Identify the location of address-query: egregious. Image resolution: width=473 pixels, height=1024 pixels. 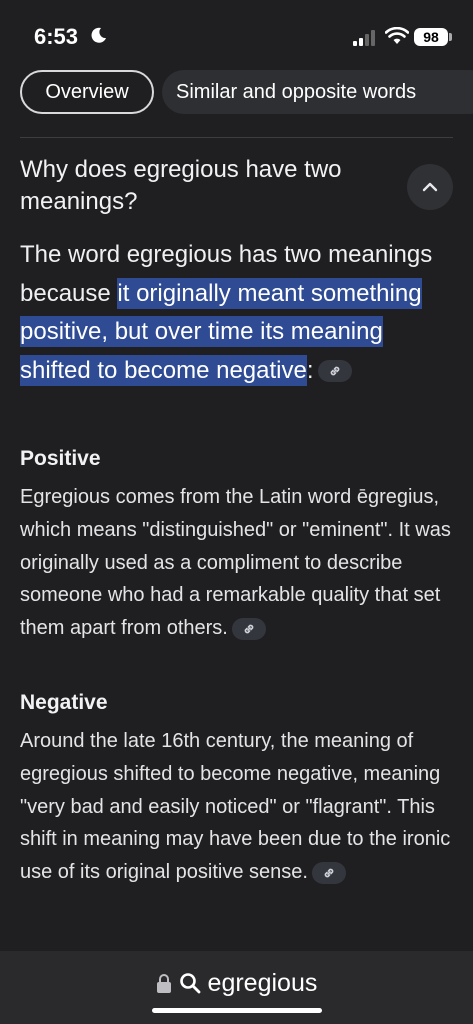
(262, 982).